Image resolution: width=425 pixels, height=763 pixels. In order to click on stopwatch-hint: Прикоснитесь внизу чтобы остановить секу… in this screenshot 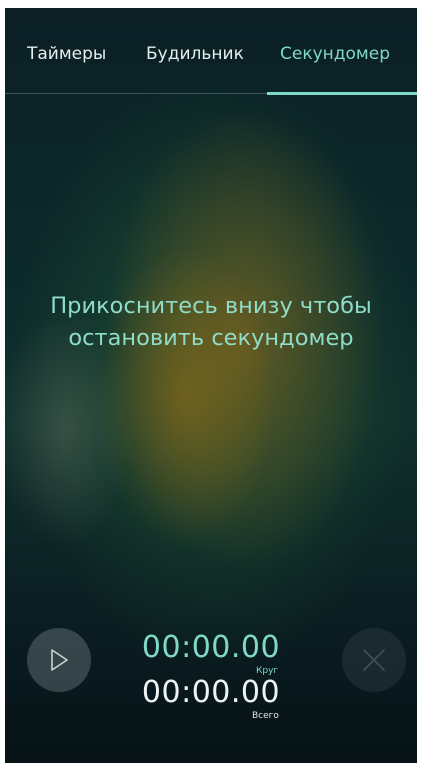, I will do `click(211, 322)`.